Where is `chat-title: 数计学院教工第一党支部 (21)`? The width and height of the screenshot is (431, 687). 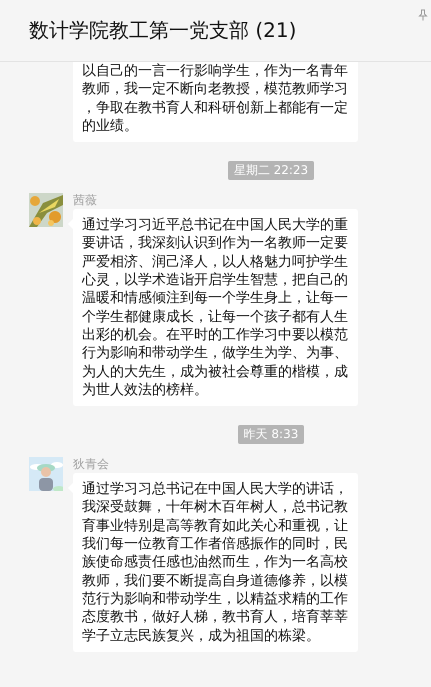 chat-title: 数计学院教工第一党支部 (21) is located at coordinates (162, 30).